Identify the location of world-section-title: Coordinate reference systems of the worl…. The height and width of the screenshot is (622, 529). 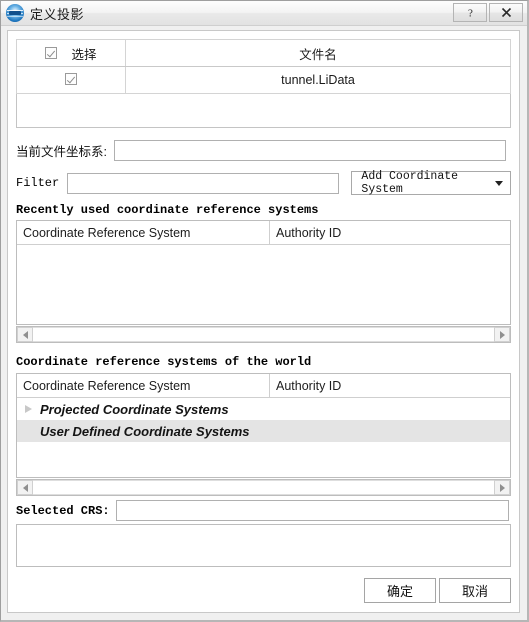
(164, 362).